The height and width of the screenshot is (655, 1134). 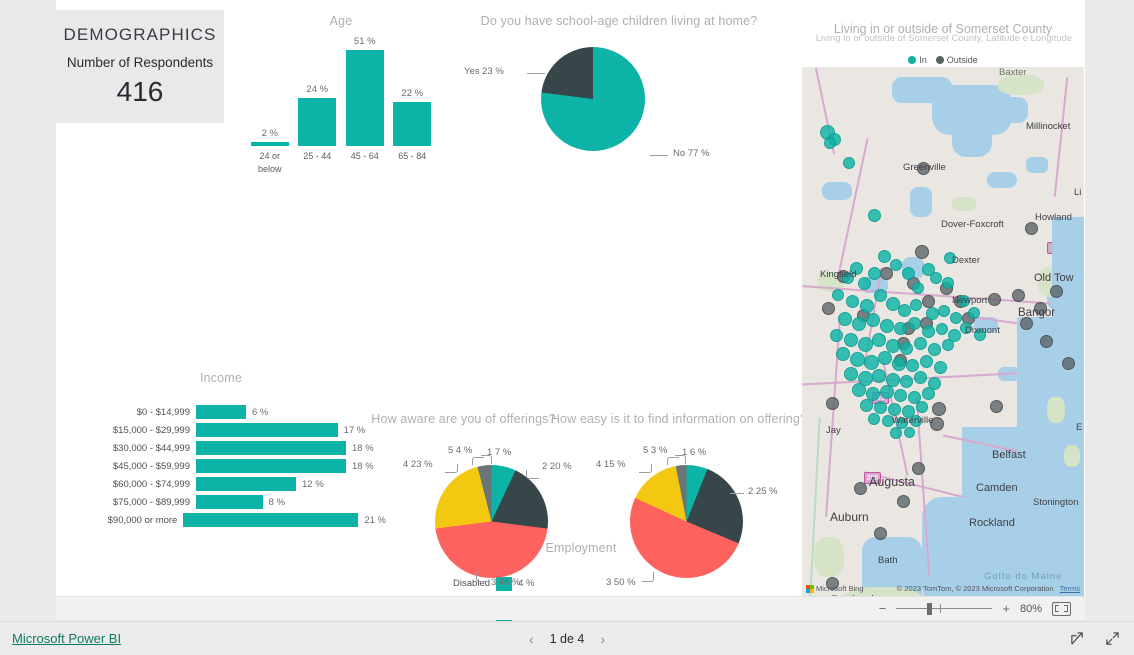 What do you see at coordinates (943, 60) in the screenshot?
I see `map-legend: In Outside` at bounding box center [943, 60].